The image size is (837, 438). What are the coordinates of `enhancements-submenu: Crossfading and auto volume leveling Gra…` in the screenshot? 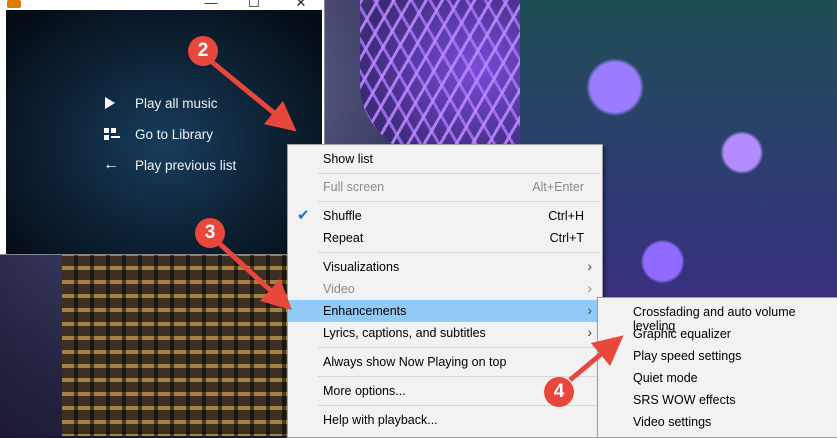 It's located at (717, 367).